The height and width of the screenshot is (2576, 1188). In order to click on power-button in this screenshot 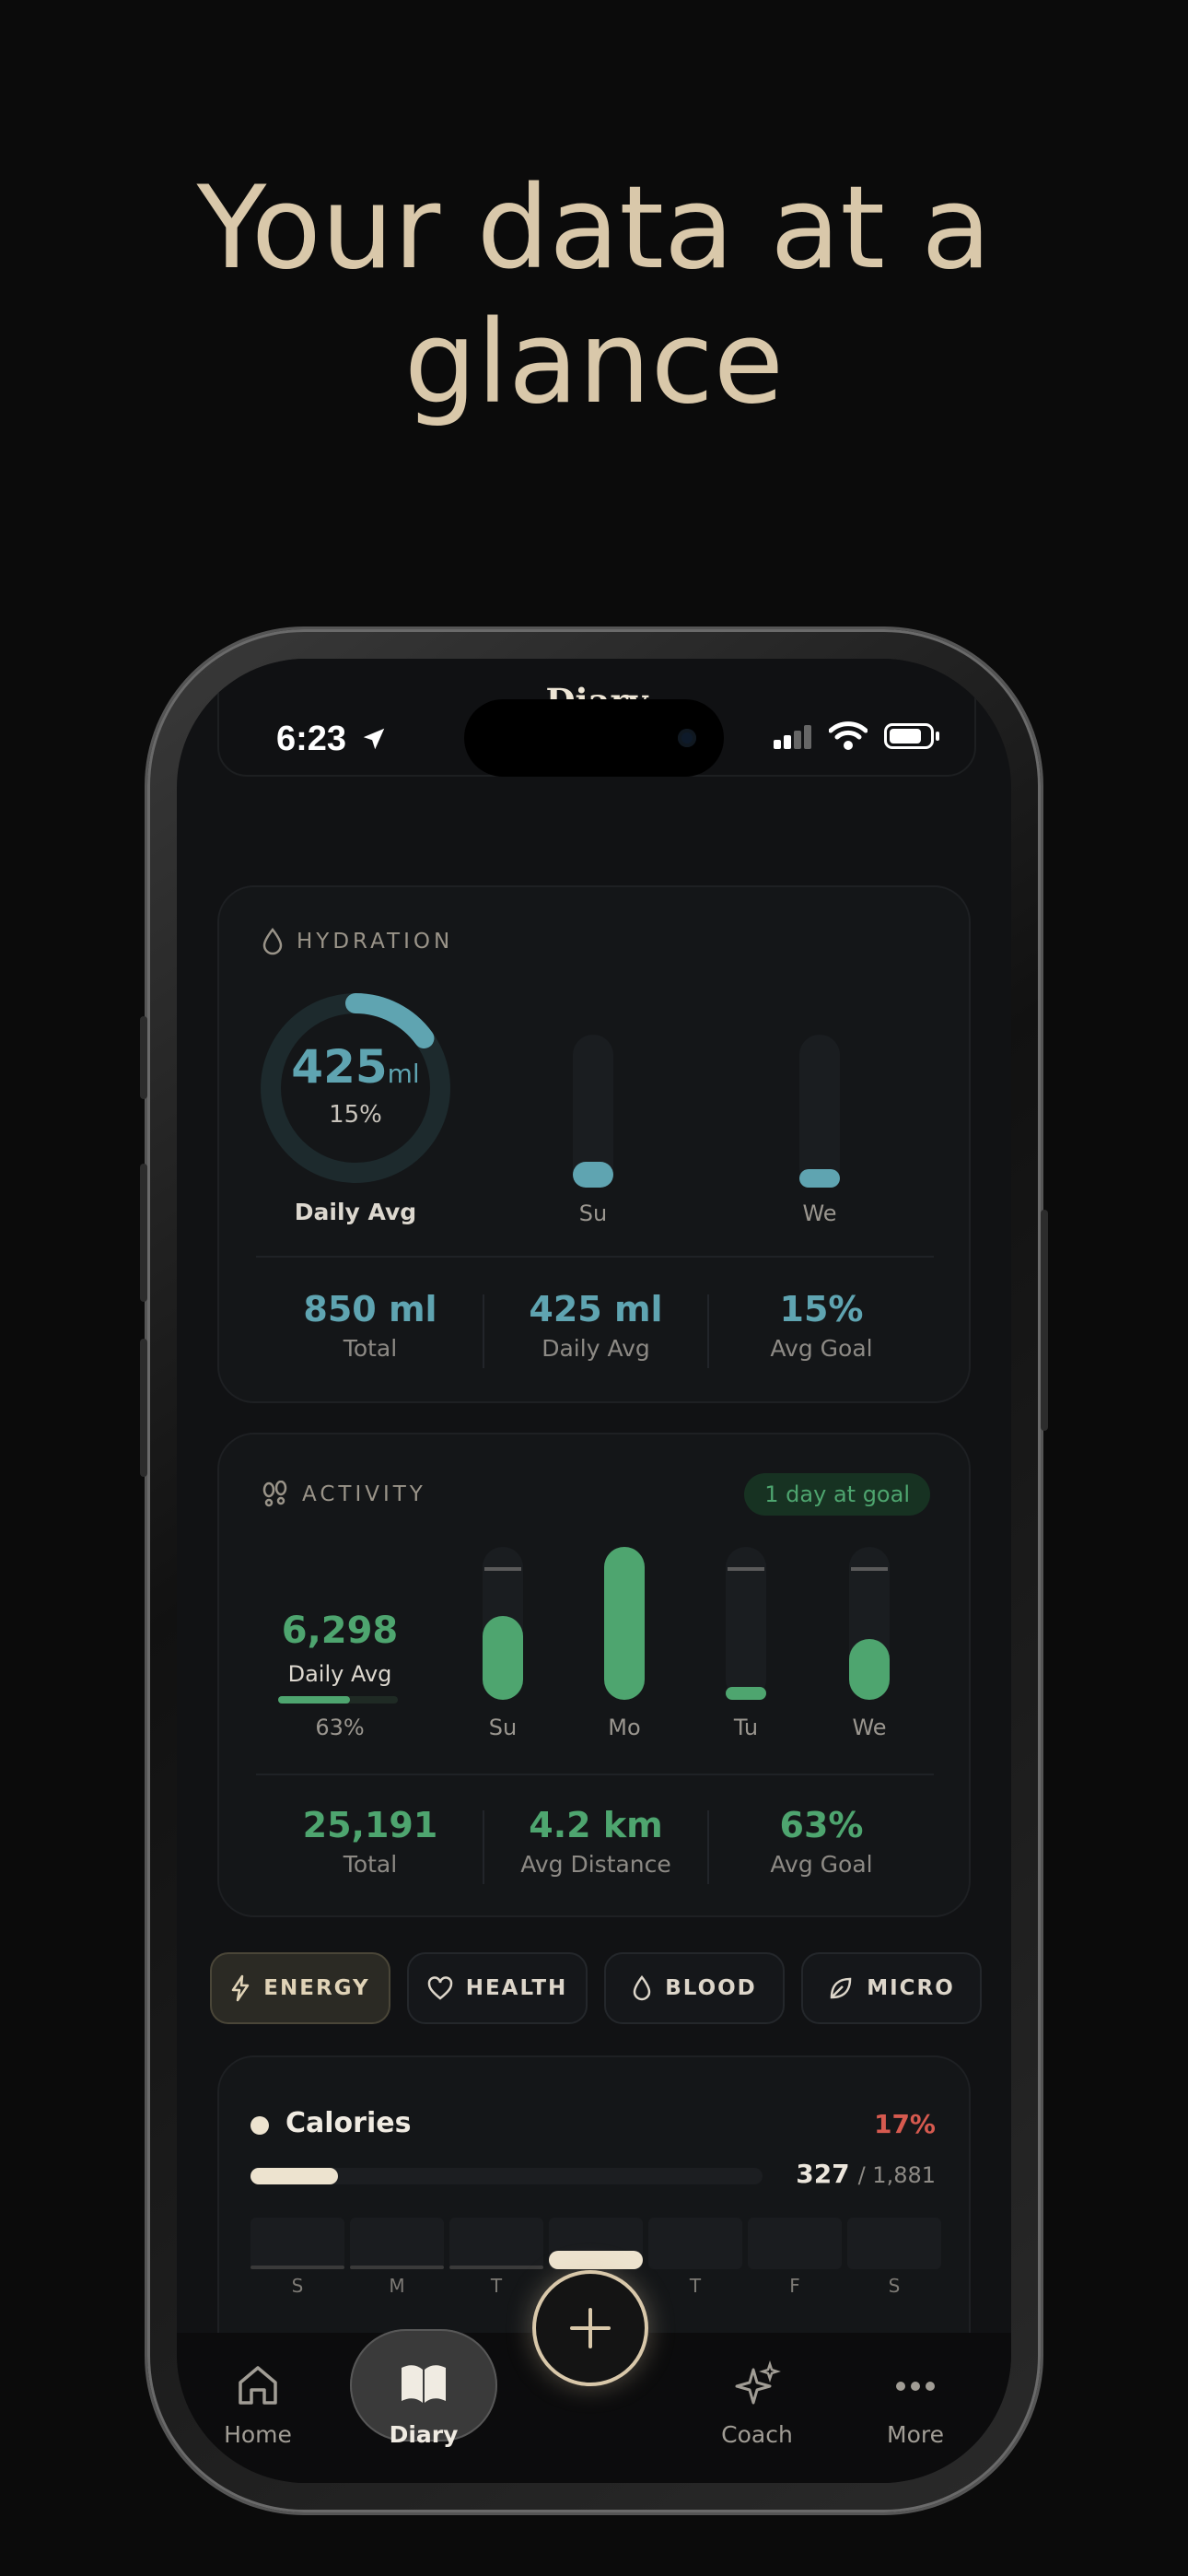, I will do `click(1044, 1320)`.